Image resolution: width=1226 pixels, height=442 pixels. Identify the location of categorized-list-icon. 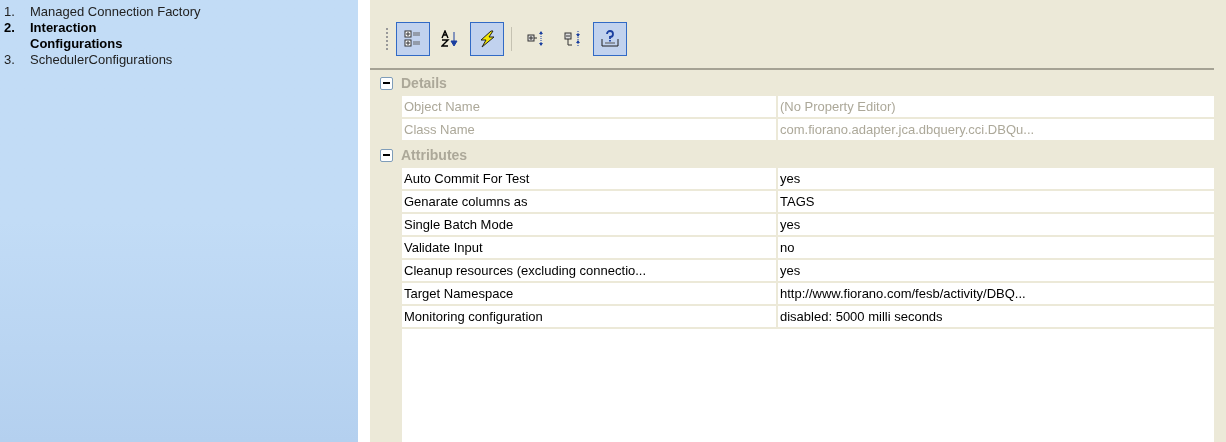
(413, 39).